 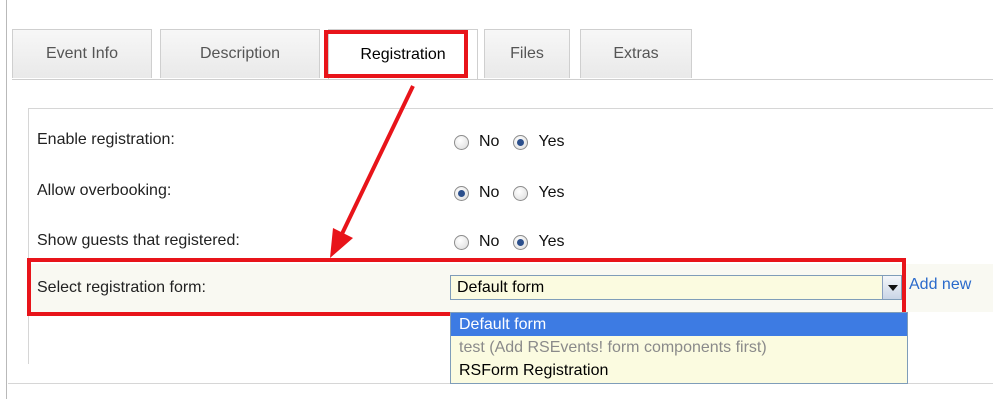 What do you see at coordinates (240, 53) in the screenshot?
I see `tab-description: Description` at bounding box center [240, 53].